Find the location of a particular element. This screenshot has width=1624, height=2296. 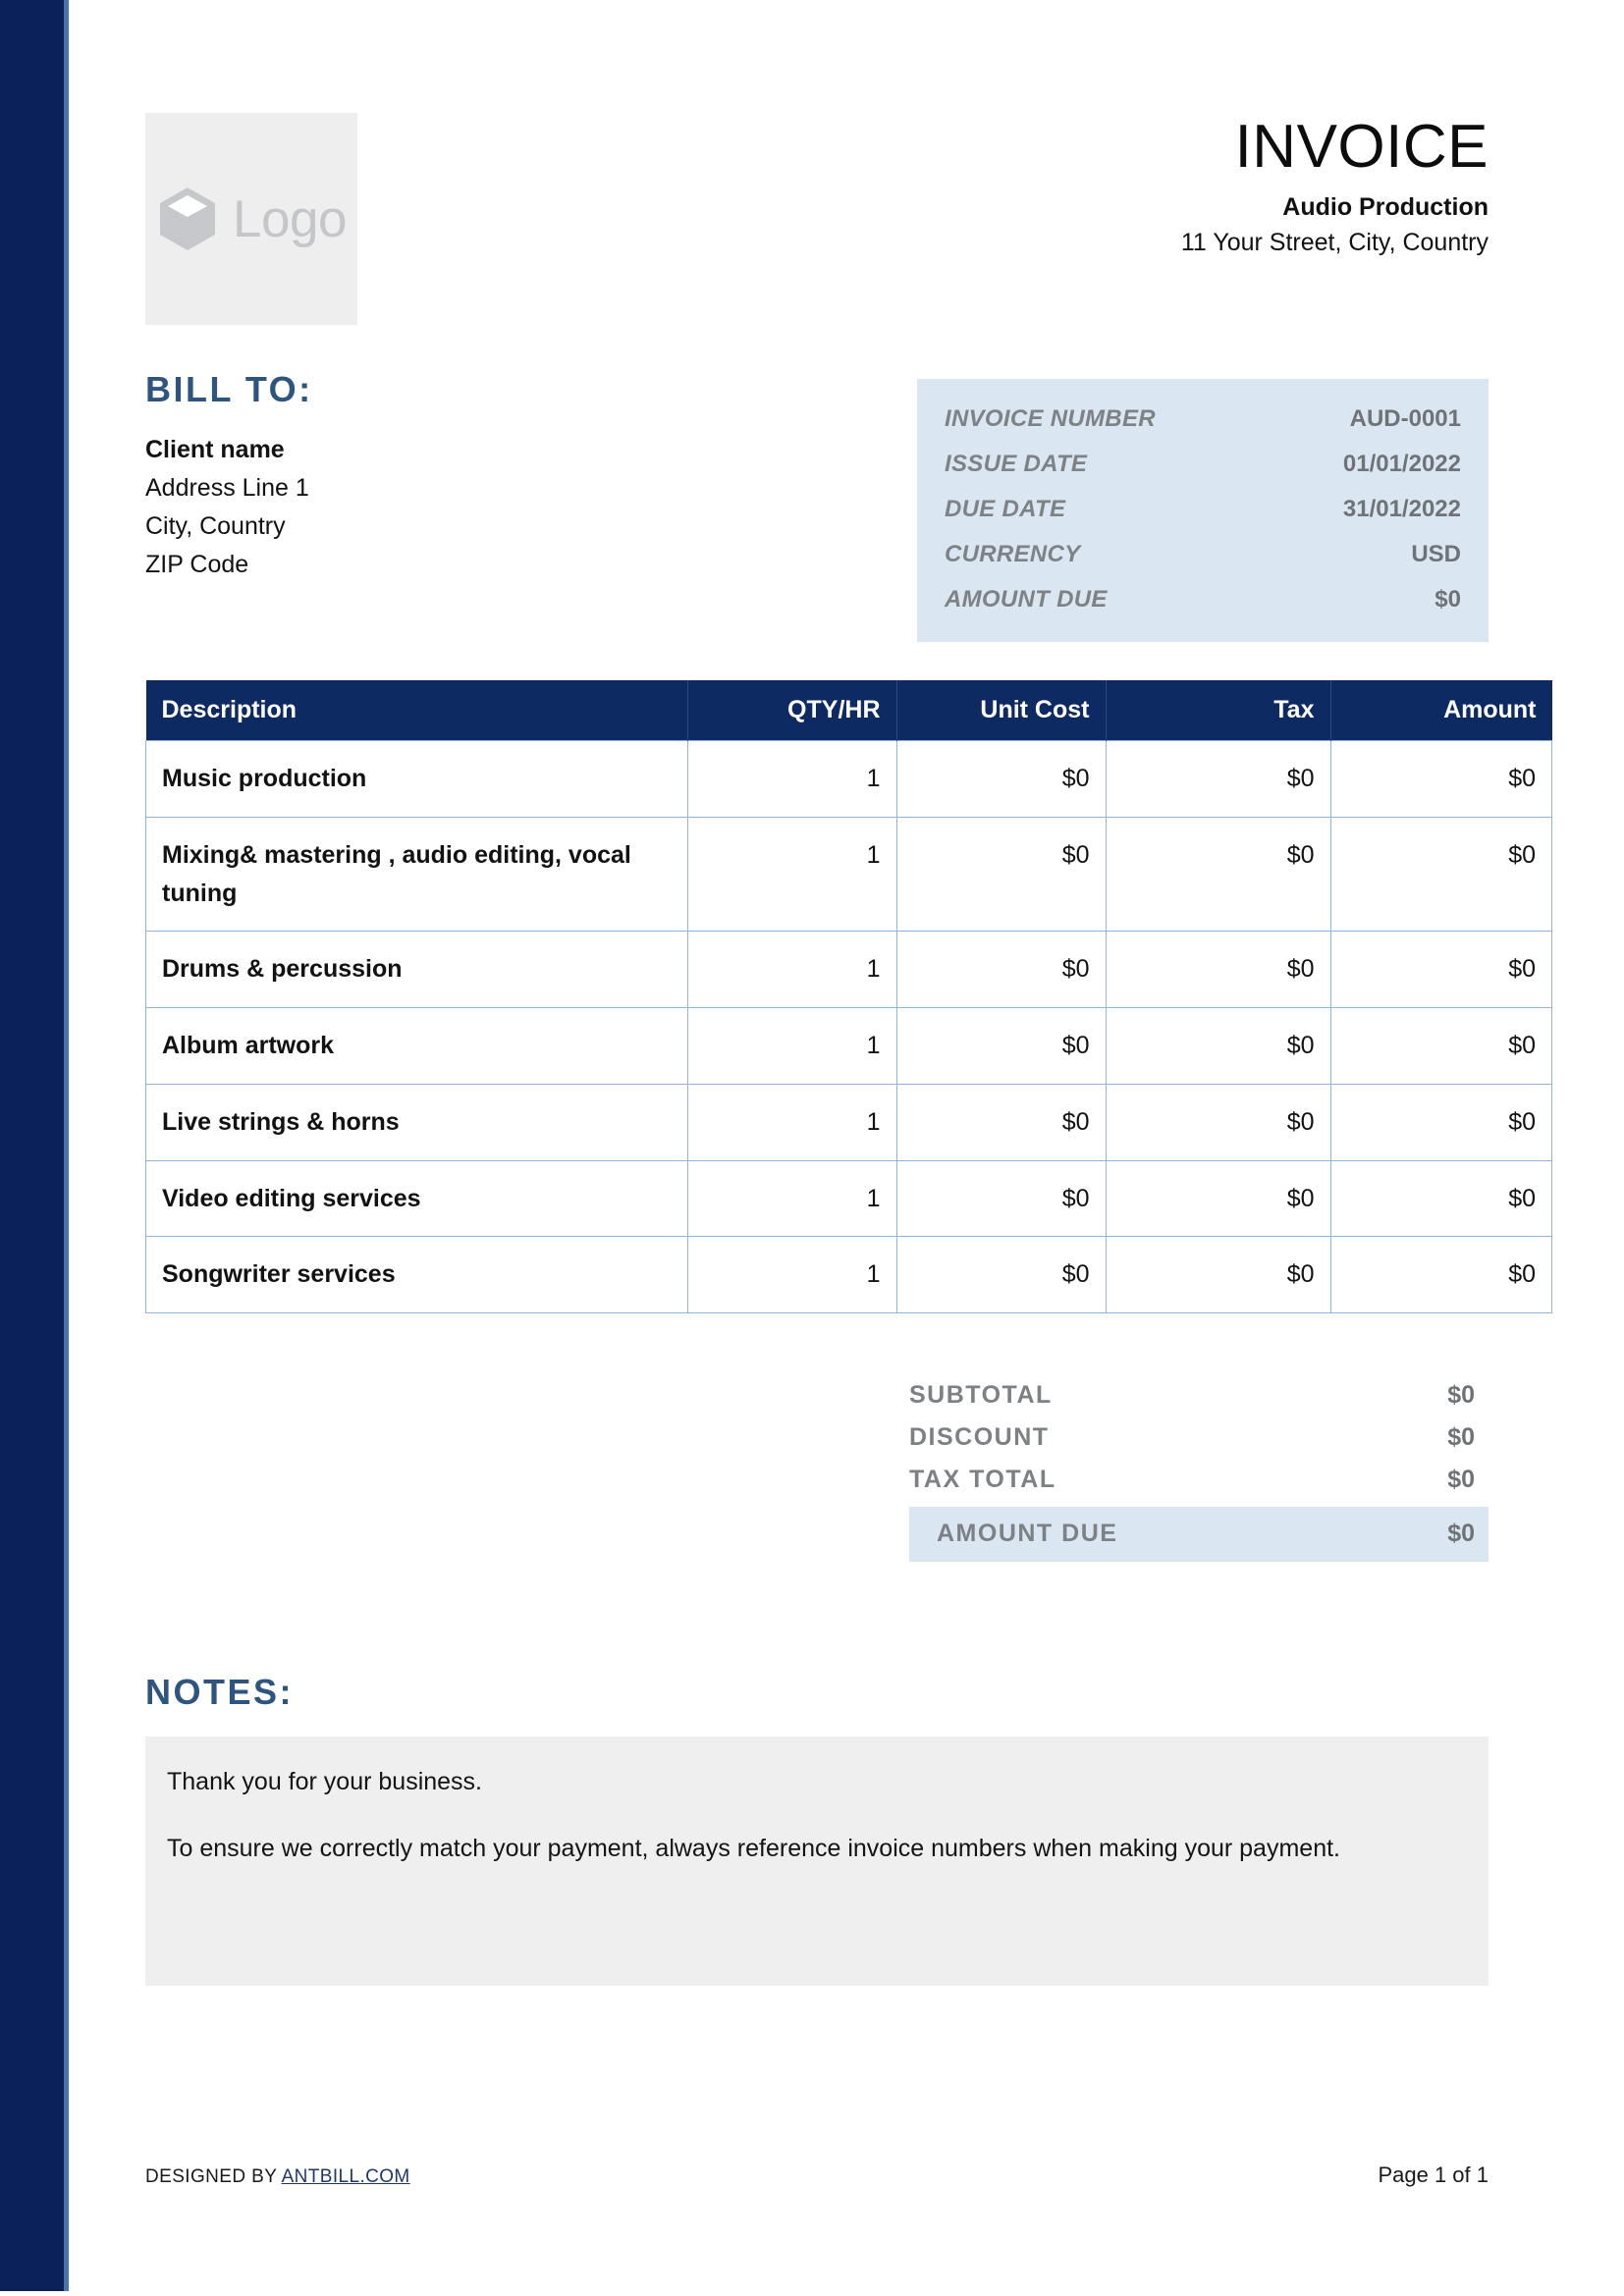

table-header-row: Description QTY/HR Unit Cost Tax Amount is located at coordinates (848, 711).